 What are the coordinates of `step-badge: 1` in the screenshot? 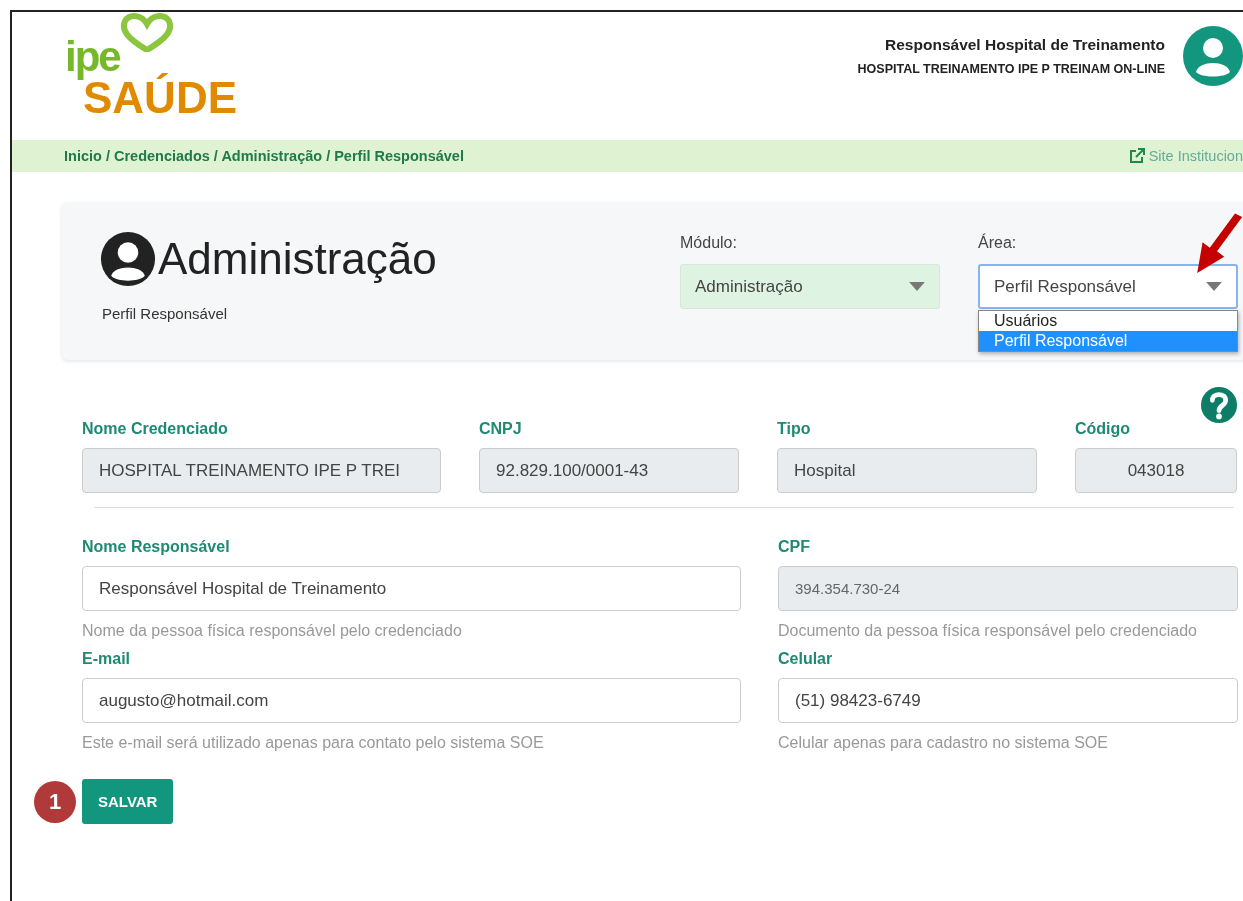 It's located at (55, 801).